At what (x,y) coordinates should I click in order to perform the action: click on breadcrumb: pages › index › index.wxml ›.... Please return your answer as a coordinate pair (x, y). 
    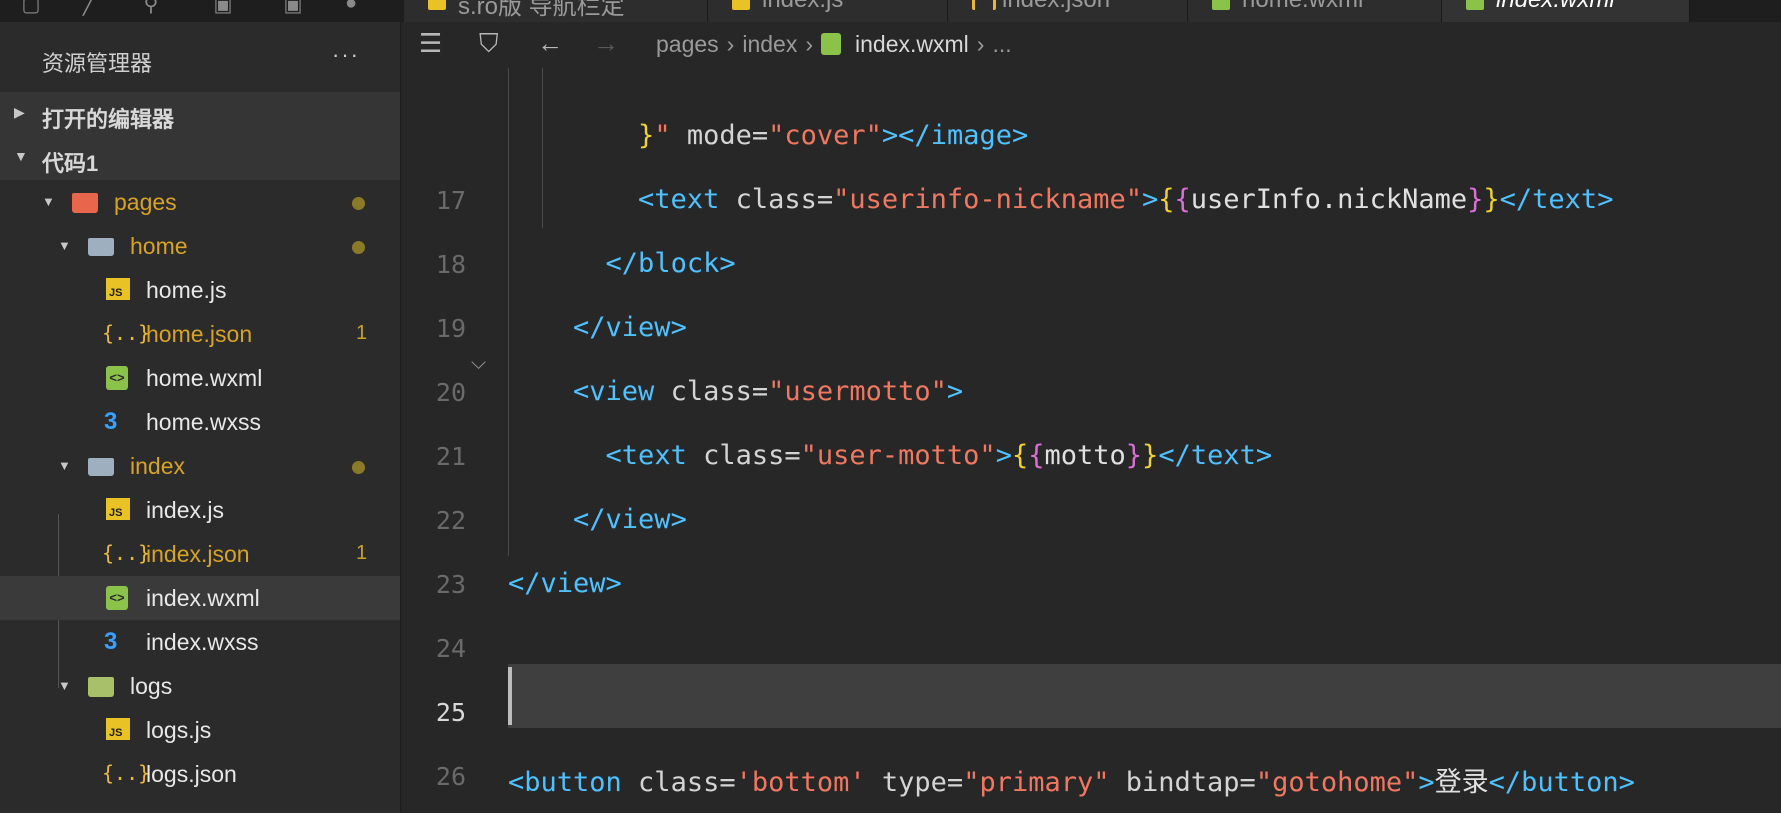
    Looking at the image, I should click on (834, 44).